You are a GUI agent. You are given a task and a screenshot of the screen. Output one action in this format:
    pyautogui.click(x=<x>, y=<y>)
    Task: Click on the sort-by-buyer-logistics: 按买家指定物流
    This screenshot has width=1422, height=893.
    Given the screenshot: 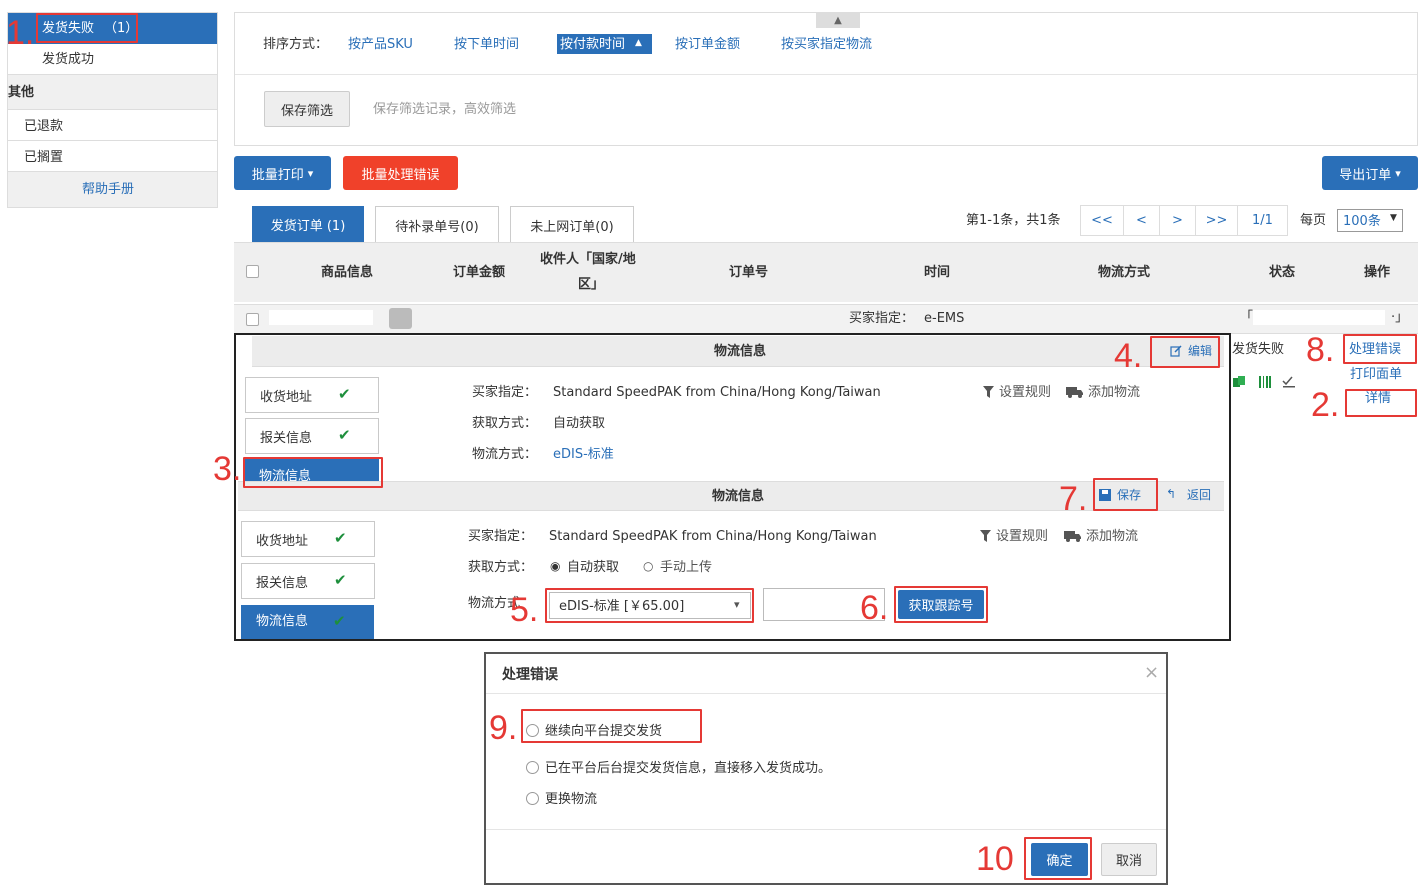 What is the action you would take?
    pyautogui.click(x=826, y=44)
    